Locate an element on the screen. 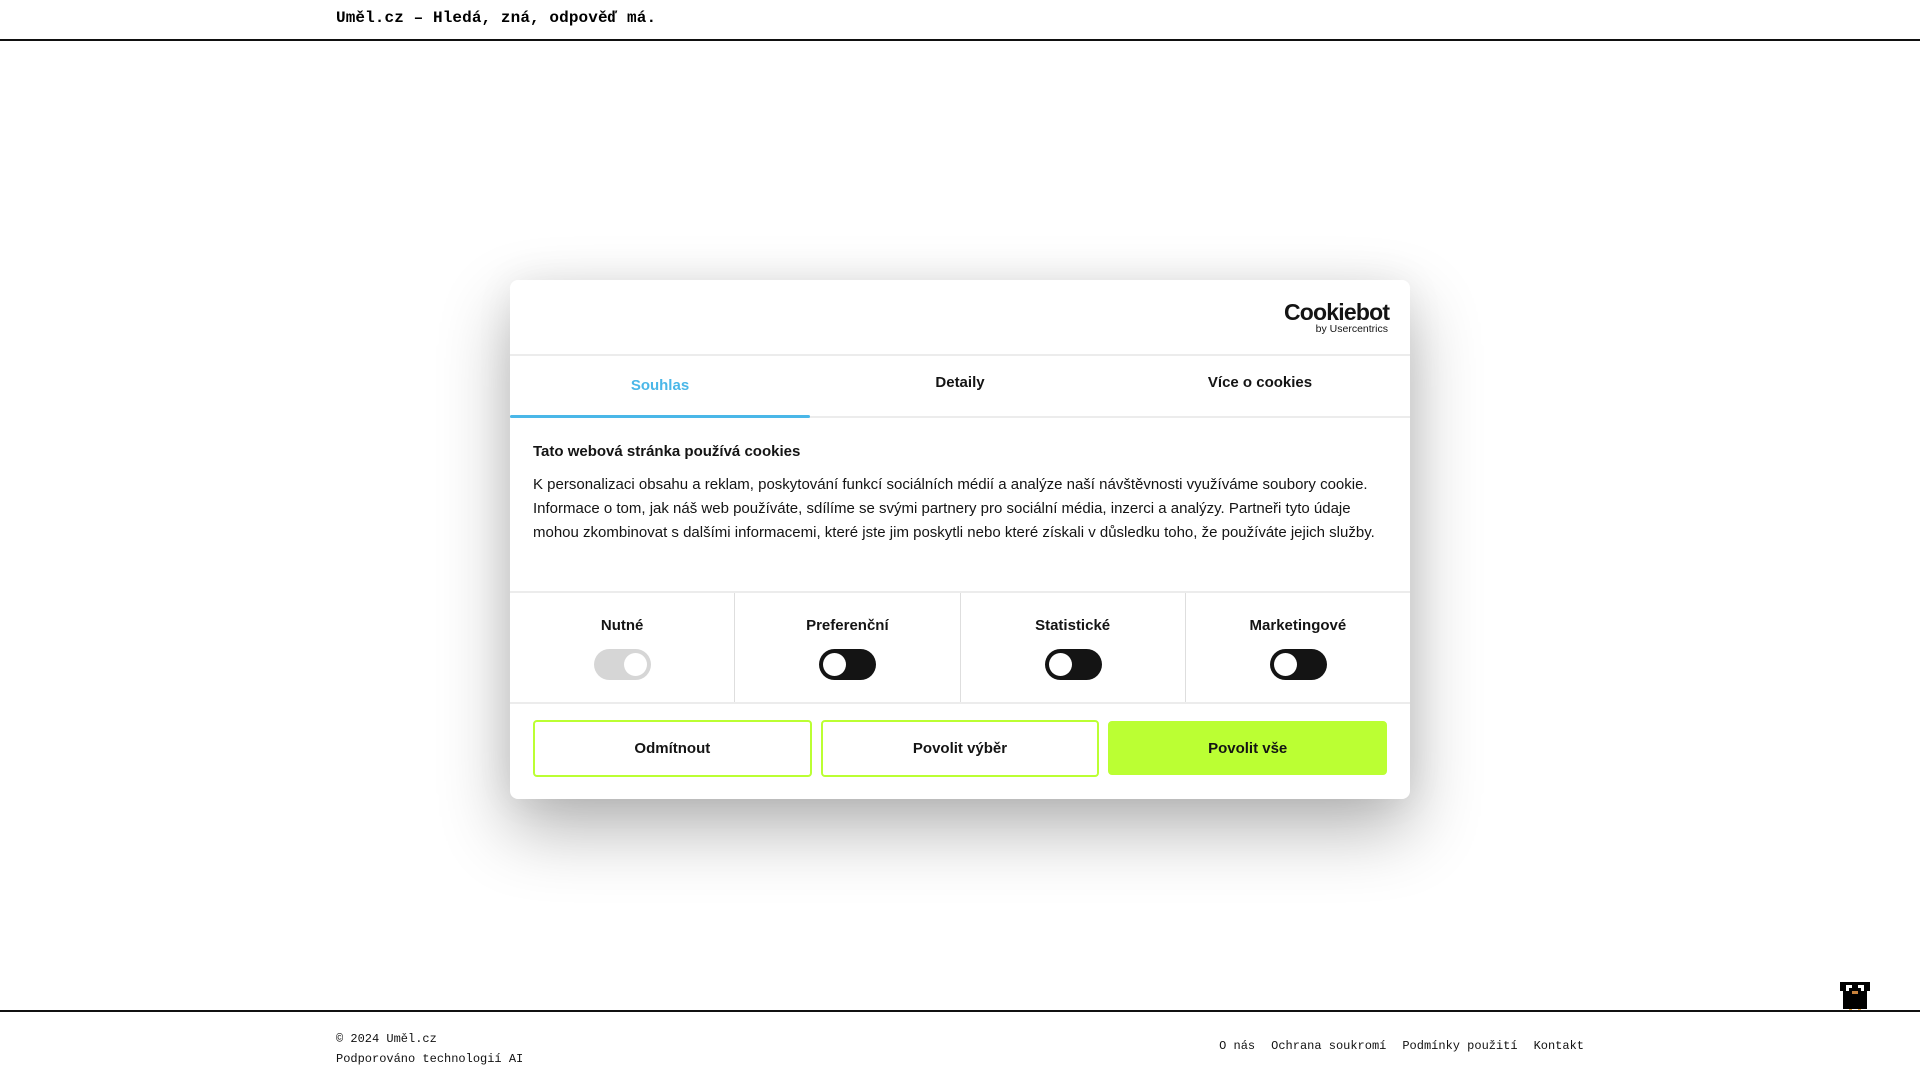 The image size is (1920, 1080). statistics-toggle is located at coordinates (1073, 664).